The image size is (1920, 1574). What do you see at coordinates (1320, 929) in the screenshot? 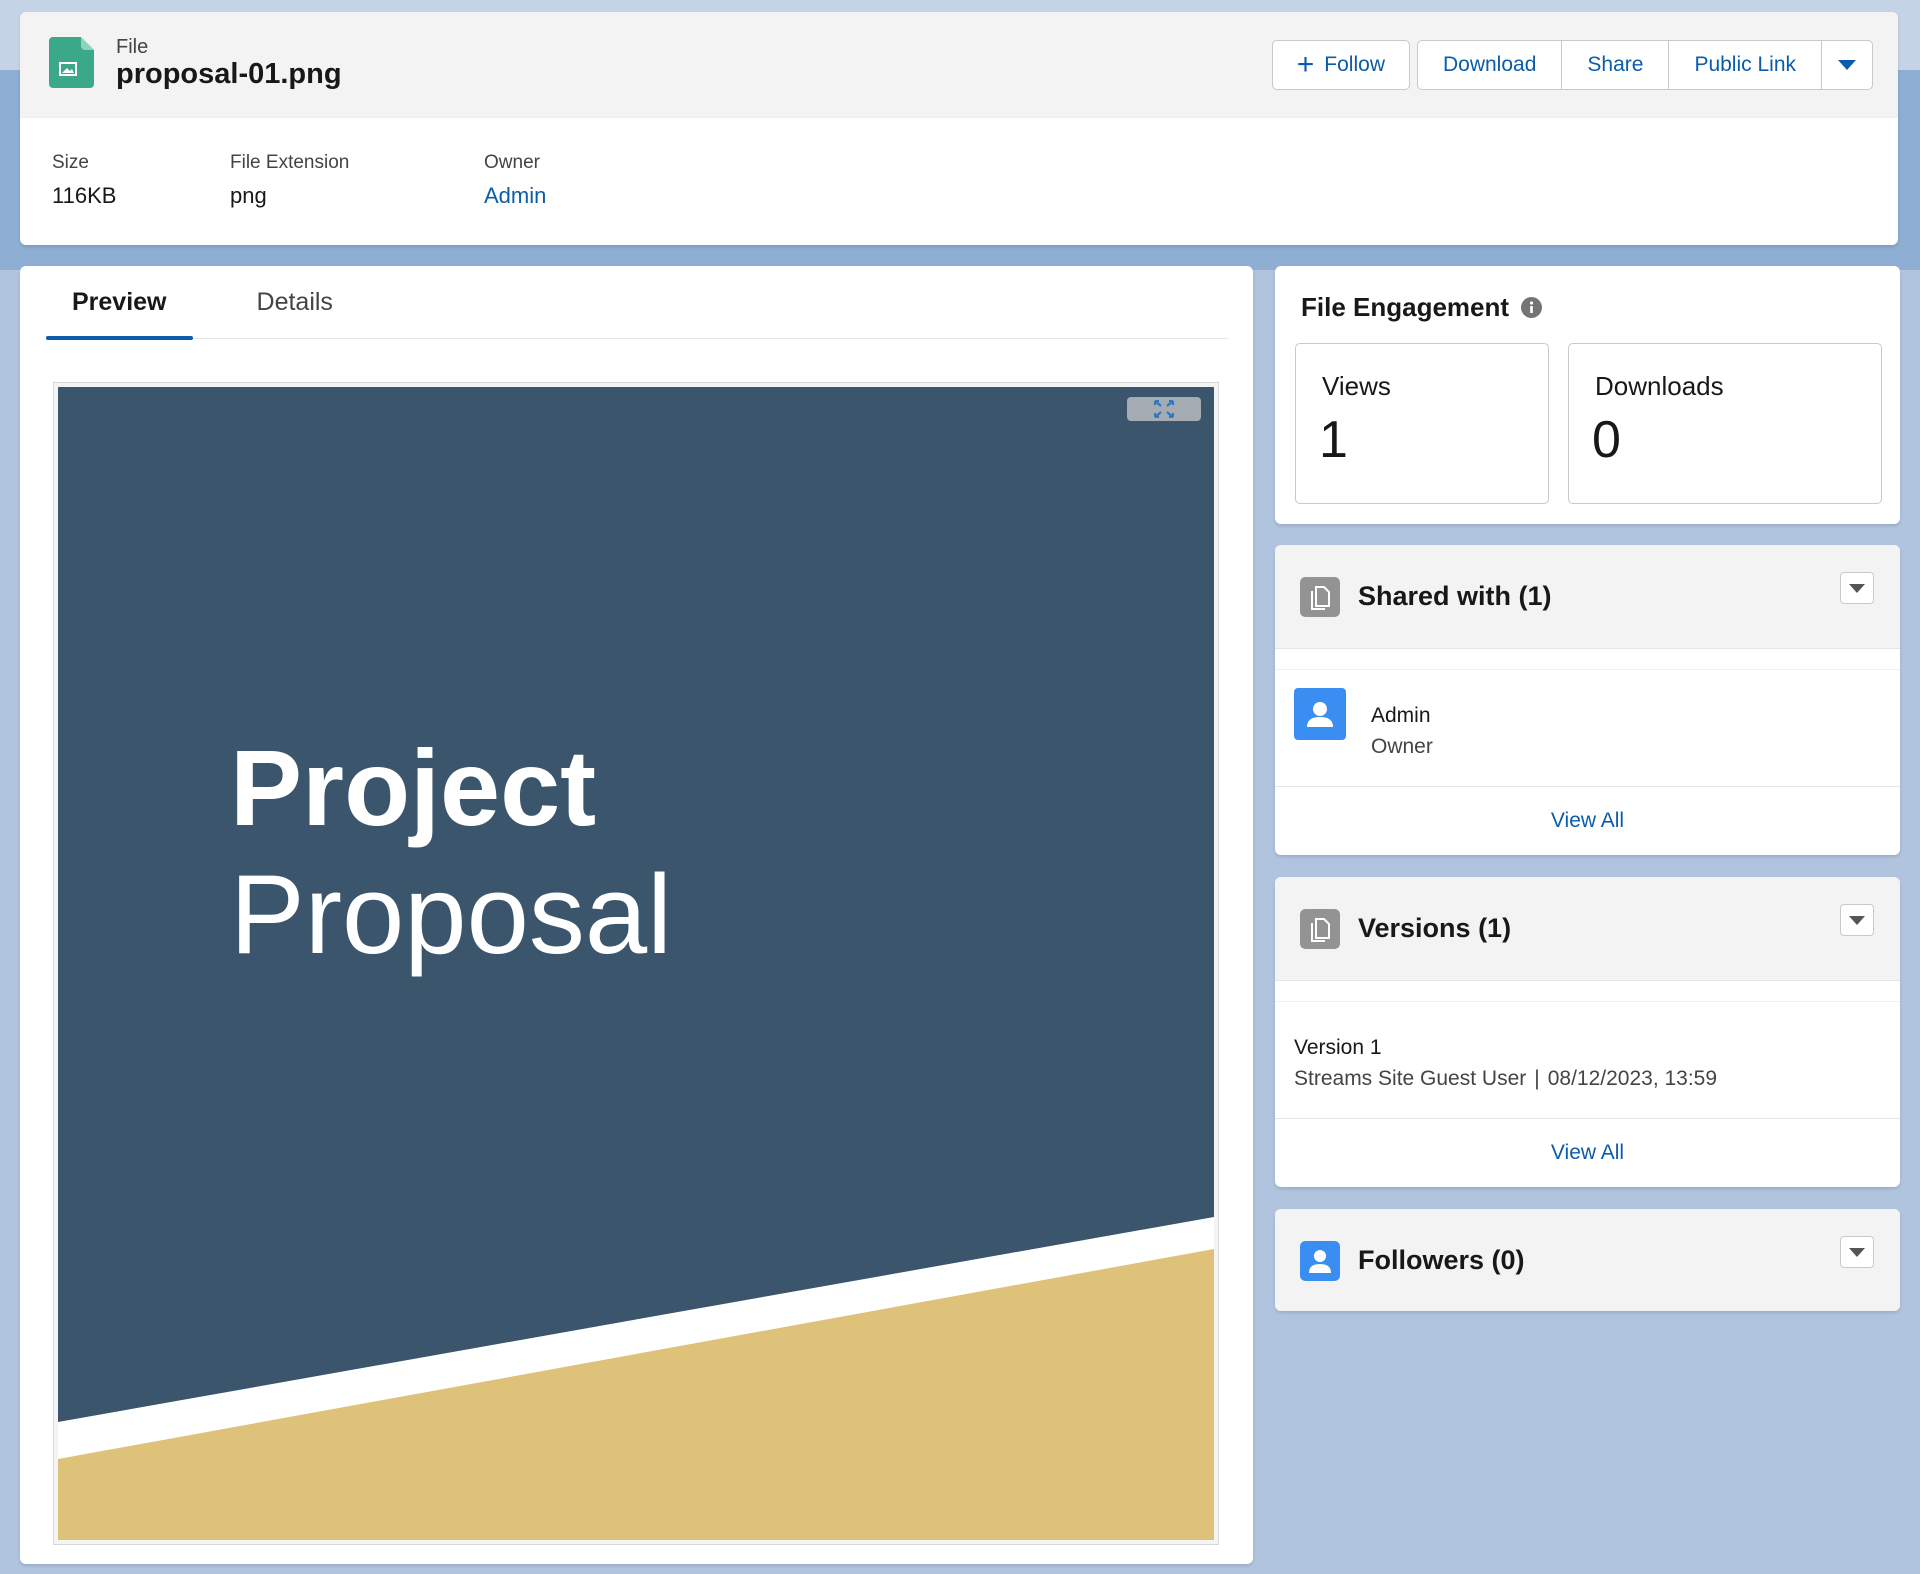
I see `versions-files-icon` at bounding box center [1320, 929].